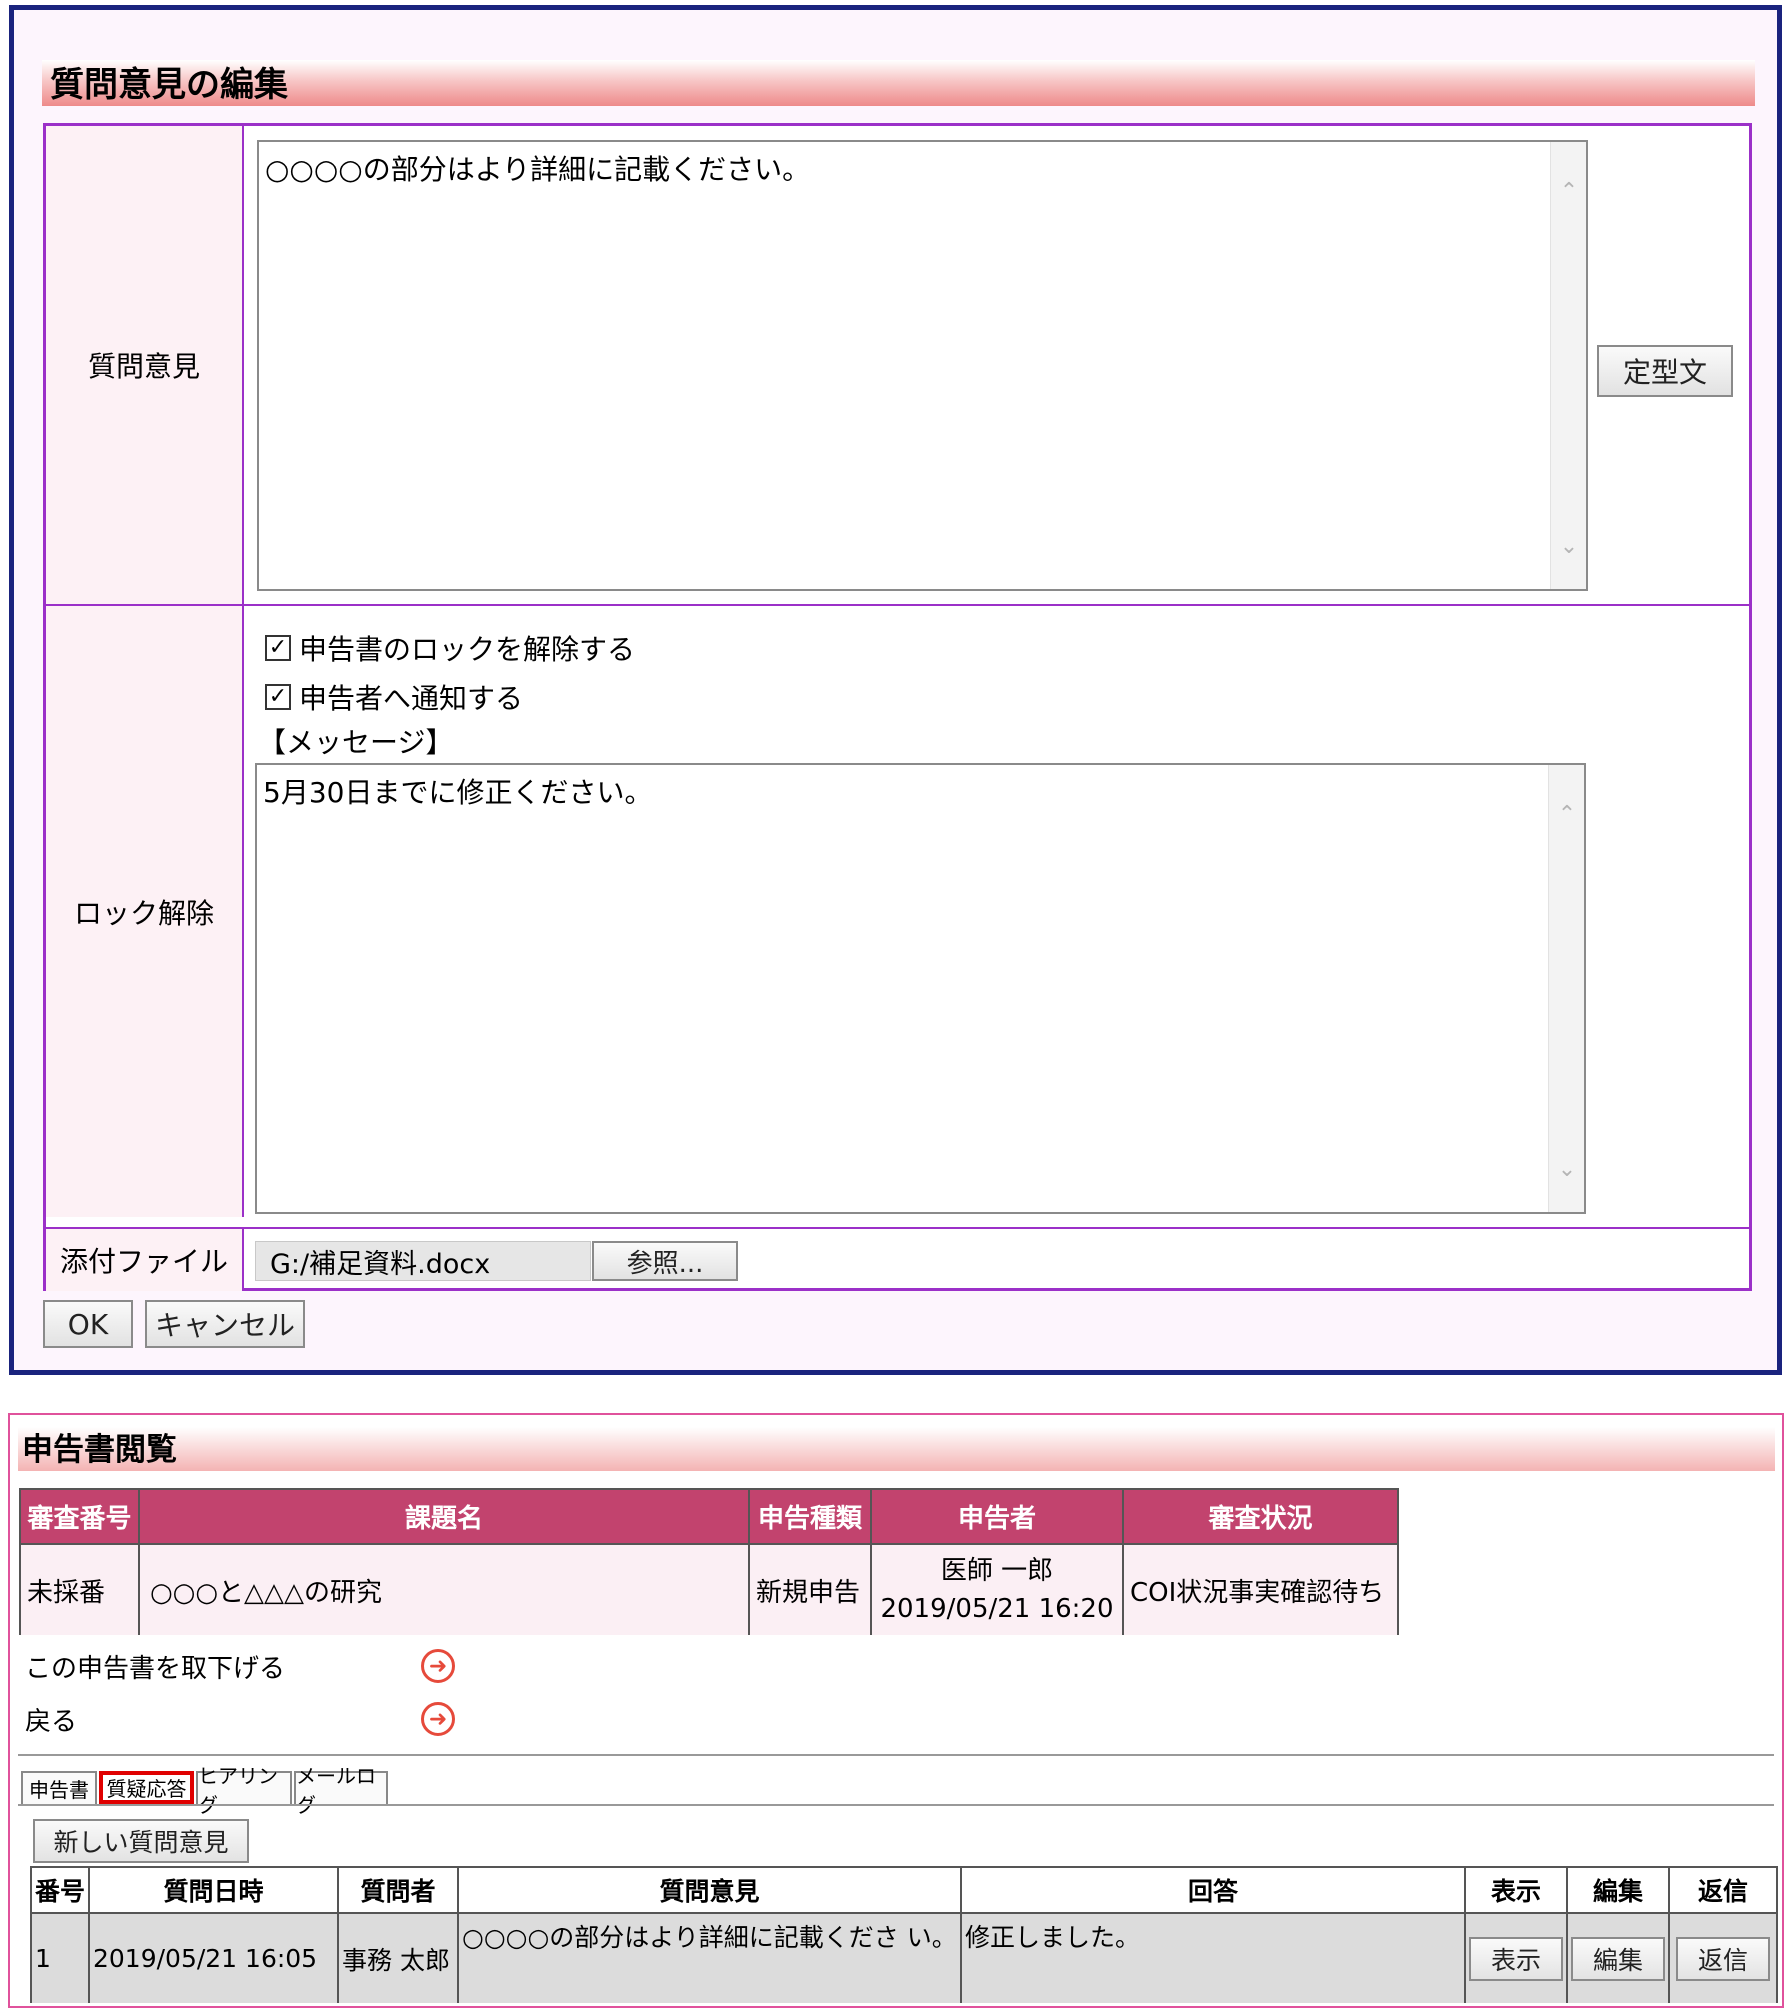 The image size is (1787, 2012). What do you see at coordinates (997, 1571) in the screenshot?
I see `applicant-name: 医師 一郎` at bounding box center [997, 1571].